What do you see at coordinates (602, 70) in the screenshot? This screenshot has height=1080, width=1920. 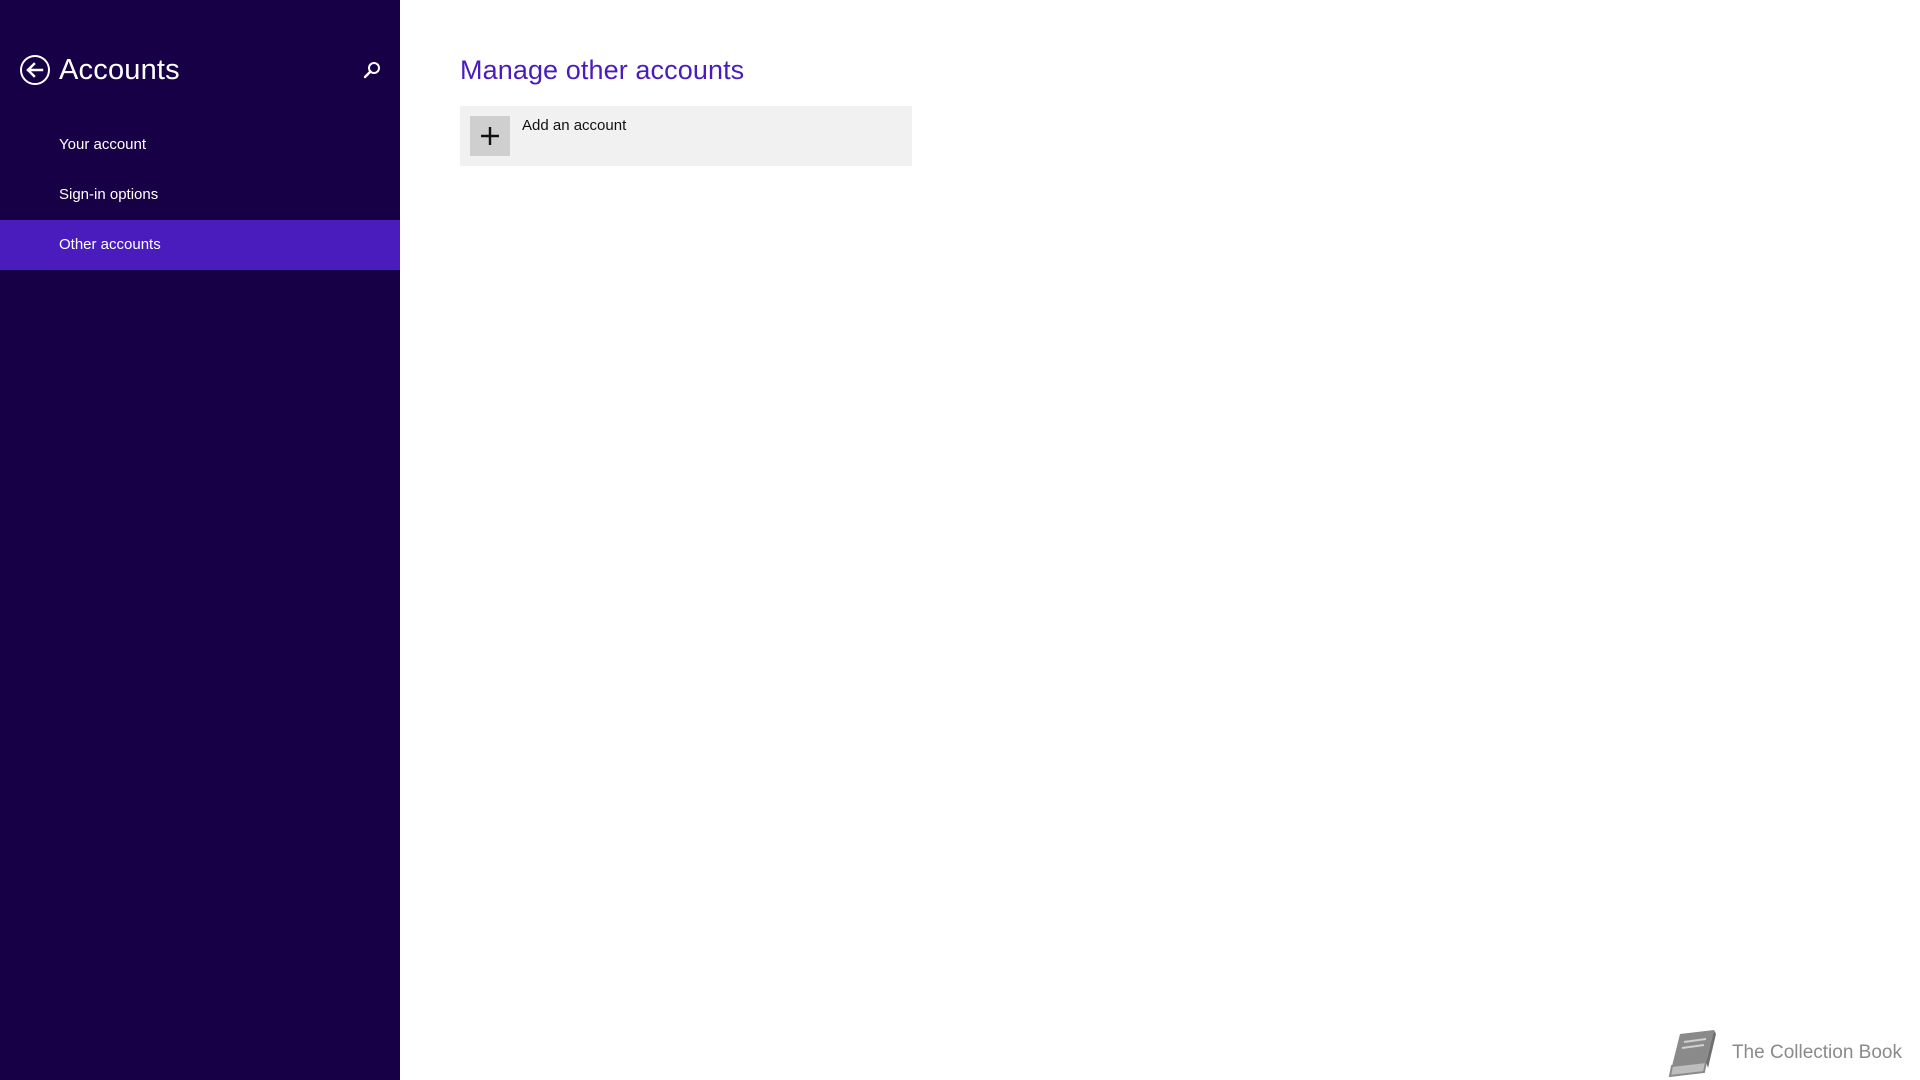 I see `page-title: Manage other accounts` at bounding box center [602, 70].